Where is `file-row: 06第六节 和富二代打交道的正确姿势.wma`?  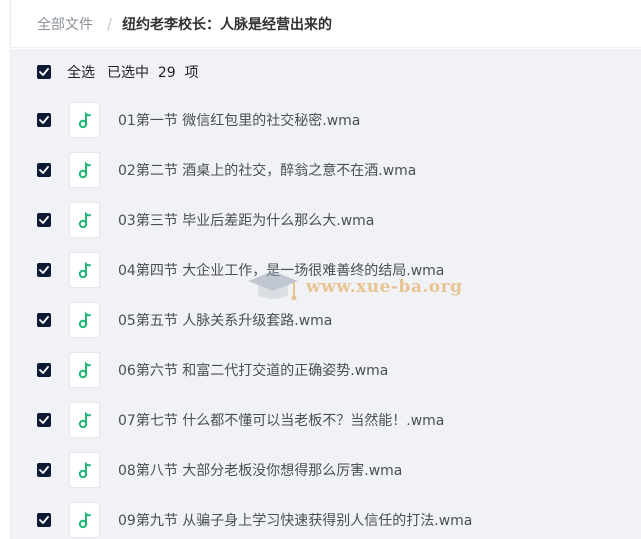
file-row: 06第六节 和富二代打交道的正确姿势.wma is located at coordinates (326, 370).